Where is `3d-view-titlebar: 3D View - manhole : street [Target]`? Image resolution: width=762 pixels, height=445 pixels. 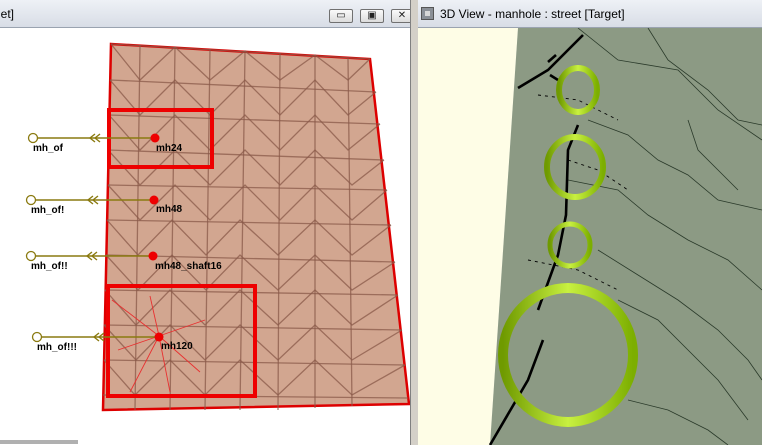 3d-view-titlebar: 3D View - manhole : street [Target] is located at coordinates (590, 14).